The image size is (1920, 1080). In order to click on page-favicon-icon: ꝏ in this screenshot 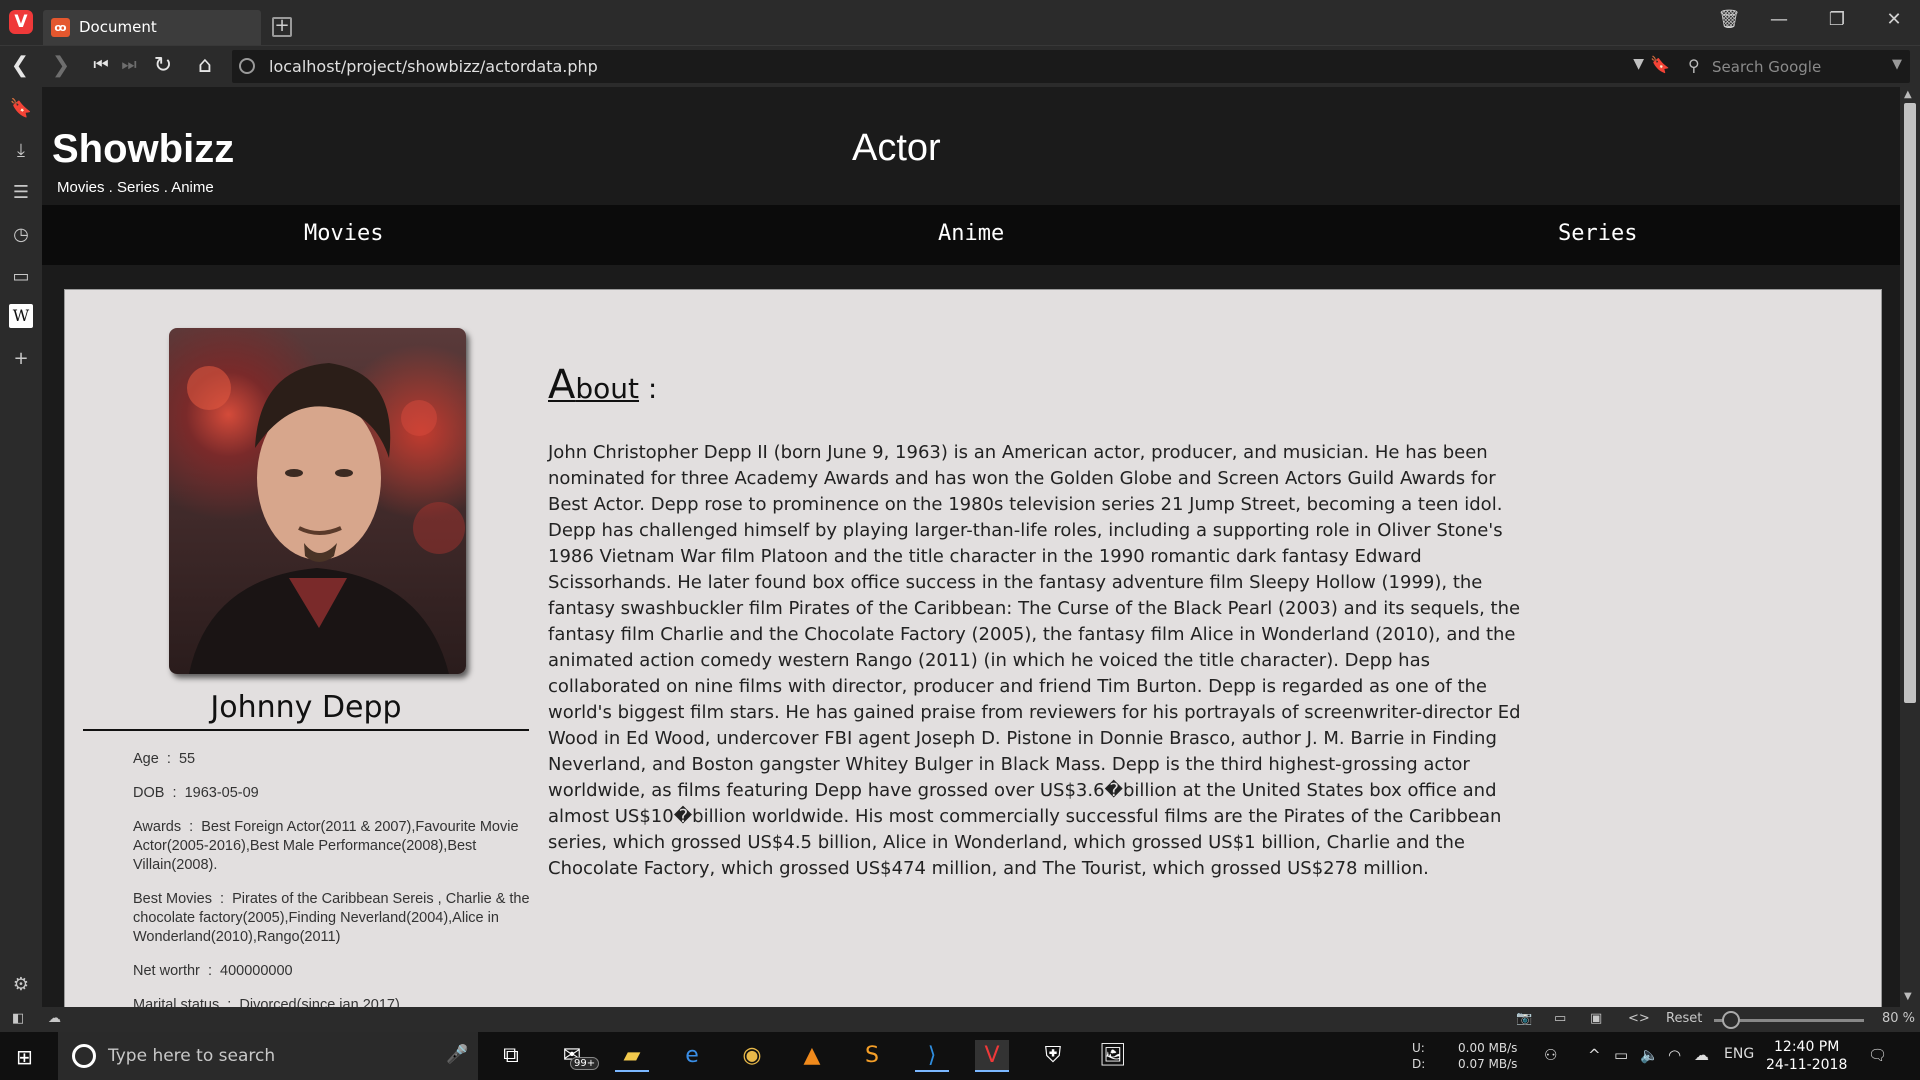, I will do `click(60, 27)`.